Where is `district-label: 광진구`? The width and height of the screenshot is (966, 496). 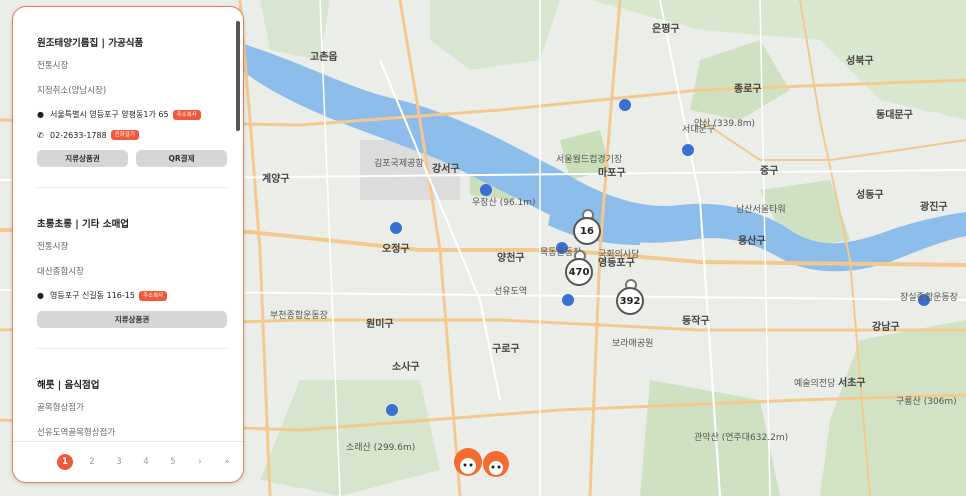
district-label: 광진구 is located at coordinates (934, 206).